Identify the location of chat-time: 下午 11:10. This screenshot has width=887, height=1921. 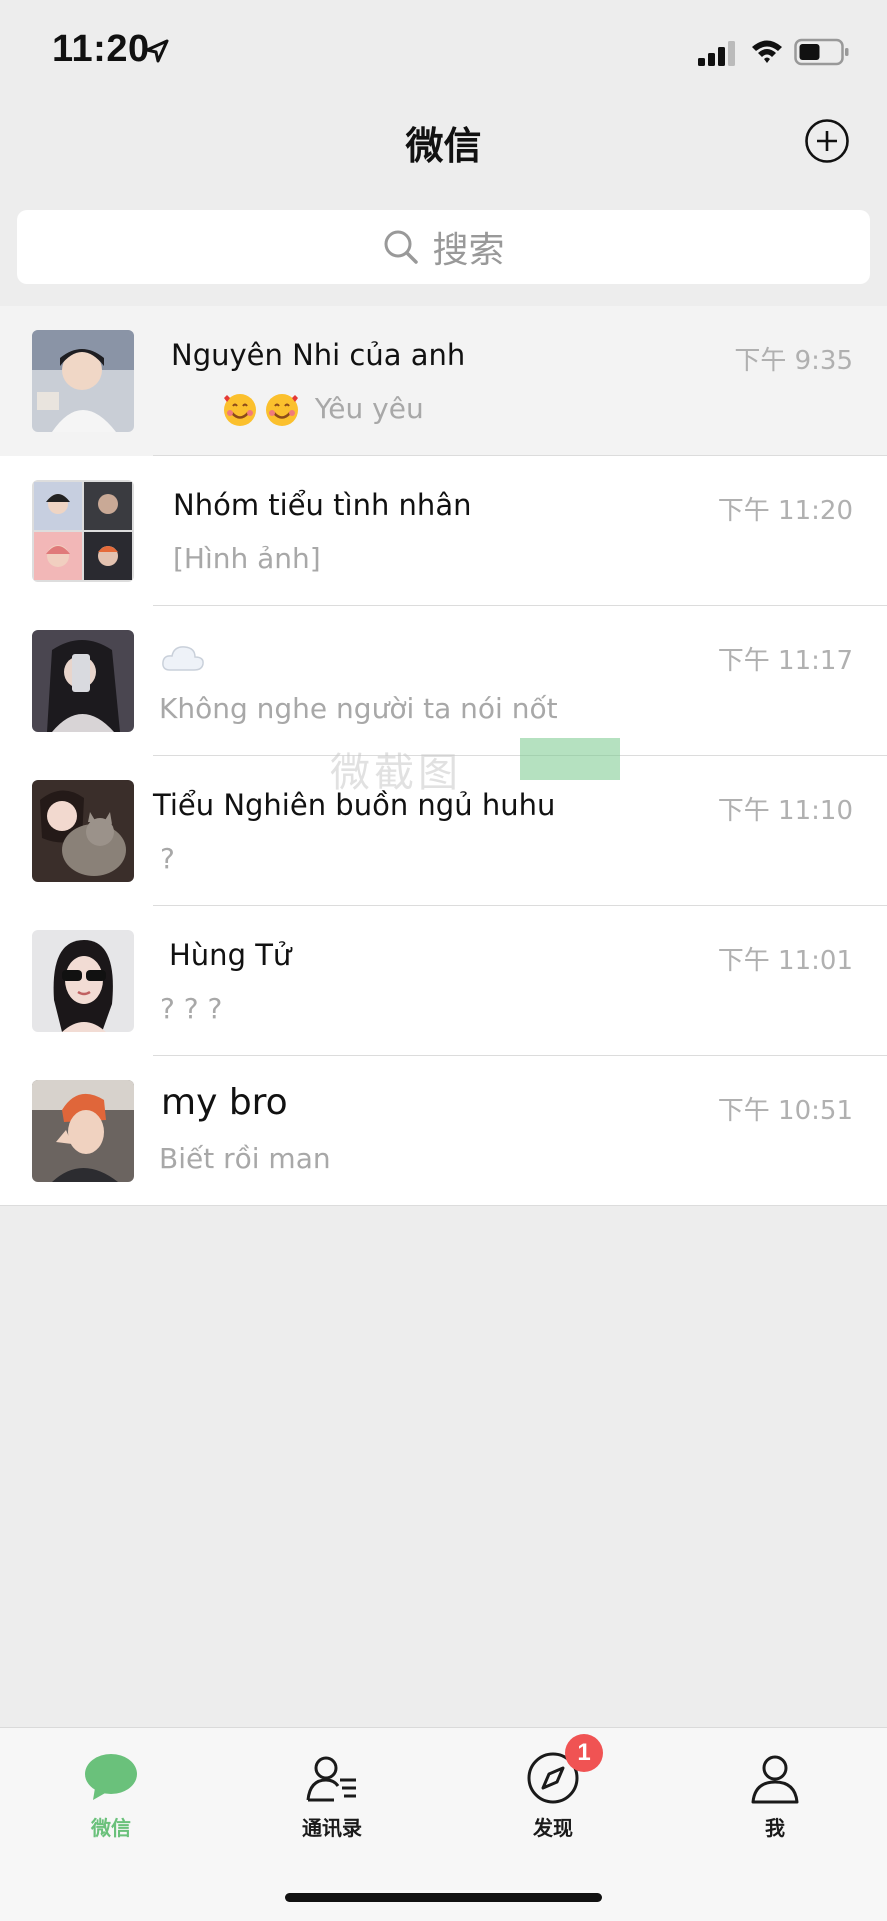
(785, 811).